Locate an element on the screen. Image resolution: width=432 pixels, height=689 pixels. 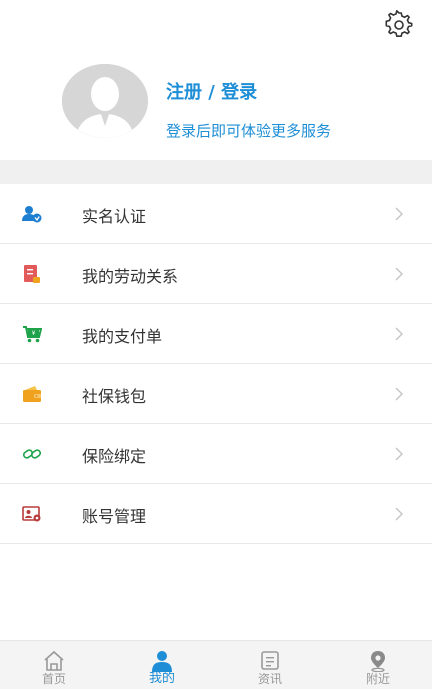
login-hint-text: 登录后即可体验更多服务 is located at coordinates (249, 131).